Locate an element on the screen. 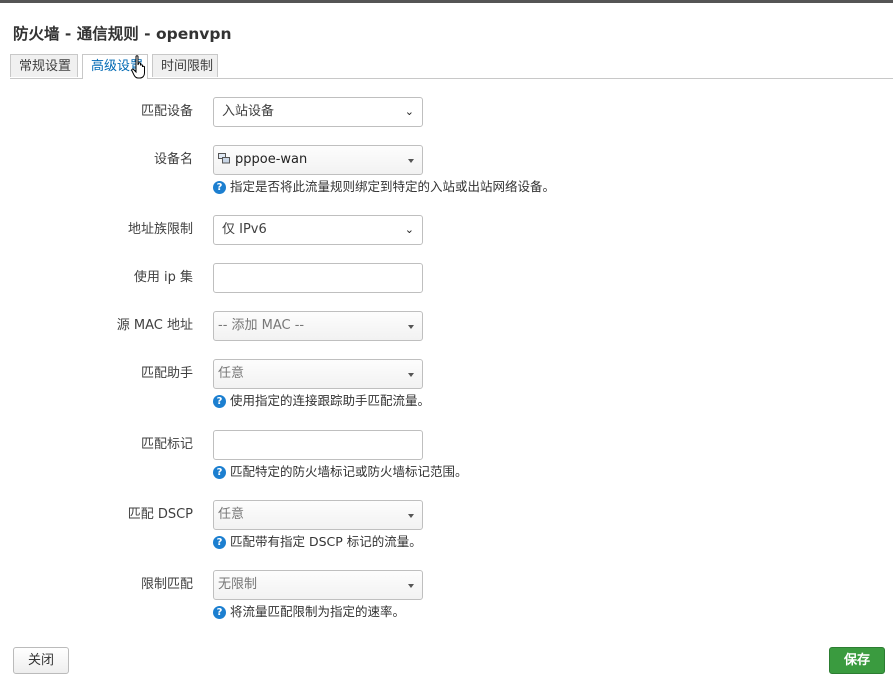 Image resolution: width=893 pixels, height=687 pixels. match-device-select: 入站设备 ⌄ is located at coordinates (318, 112).